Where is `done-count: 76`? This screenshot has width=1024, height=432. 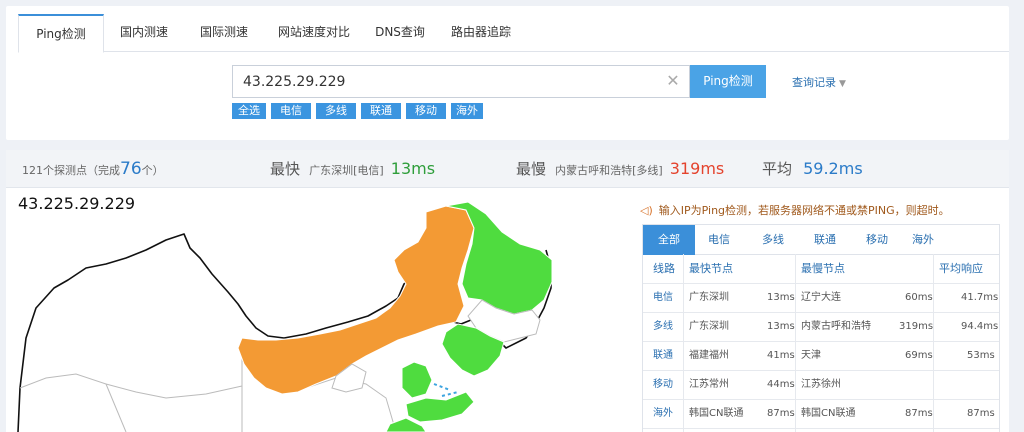
done-count: 76 is located at coordinates (131, 169).